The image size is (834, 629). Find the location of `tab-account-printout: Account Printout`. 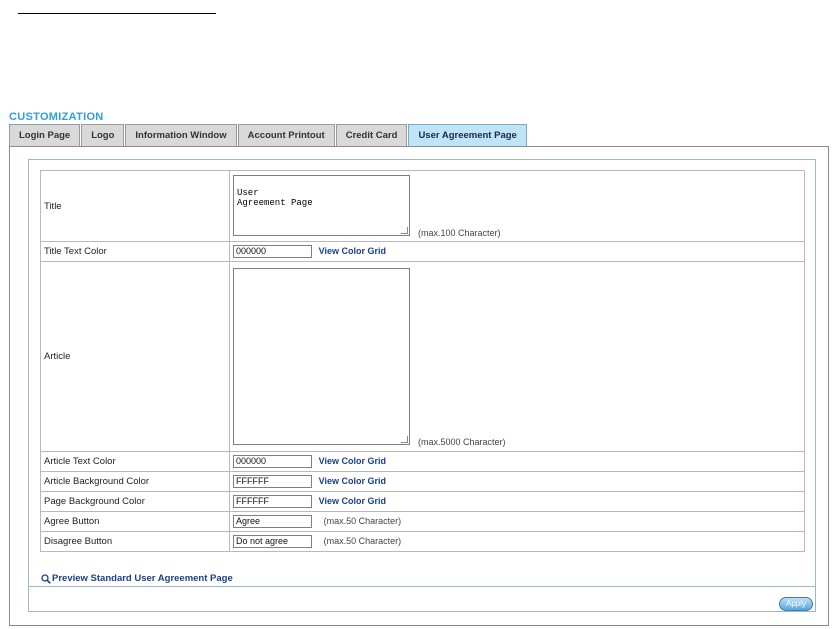

tab-account-printout: Account Printout is located at coordinates (286, 135).